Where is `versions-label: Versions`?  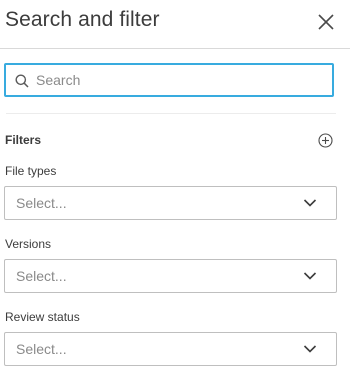 versions-label: Versions is located at coordinates (28, 244).